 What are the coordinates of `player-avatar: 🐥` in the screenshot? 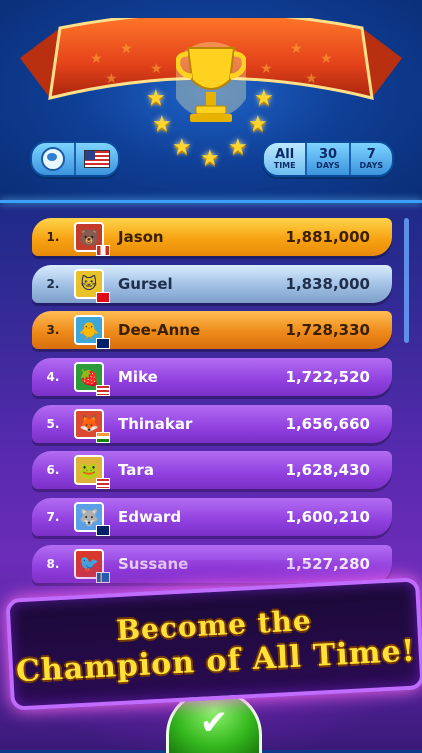 It's located at (92, 332).